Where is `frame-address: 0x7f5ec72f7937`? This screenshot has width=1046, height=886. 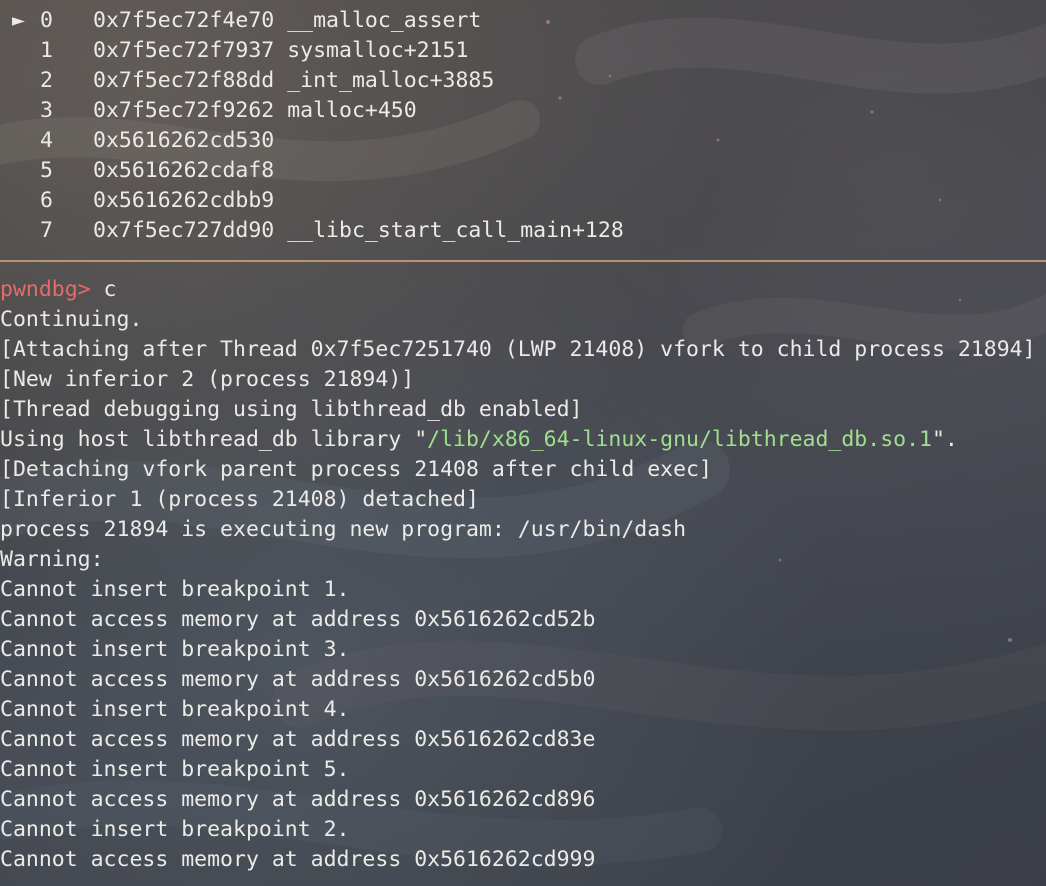
frame-address: 0x7f5ec72f7937 is located at coordinates (184, 50).